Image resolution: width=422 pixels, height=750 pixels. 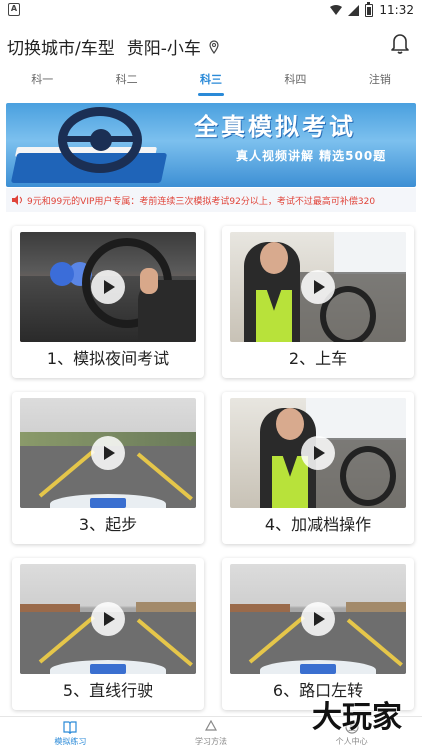 What do you see at coordinates (396, 10) in the screenshot?
I see `clock: 11:32` at bounding box center [396, 10].